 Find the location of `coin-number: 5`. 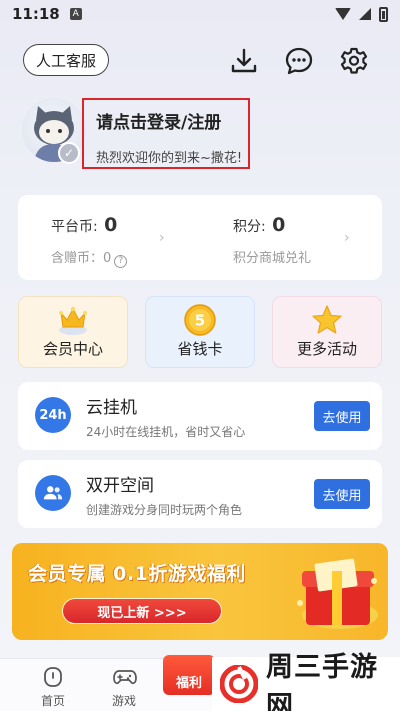

coin-number: 5 is located at coordinates (200, 321).